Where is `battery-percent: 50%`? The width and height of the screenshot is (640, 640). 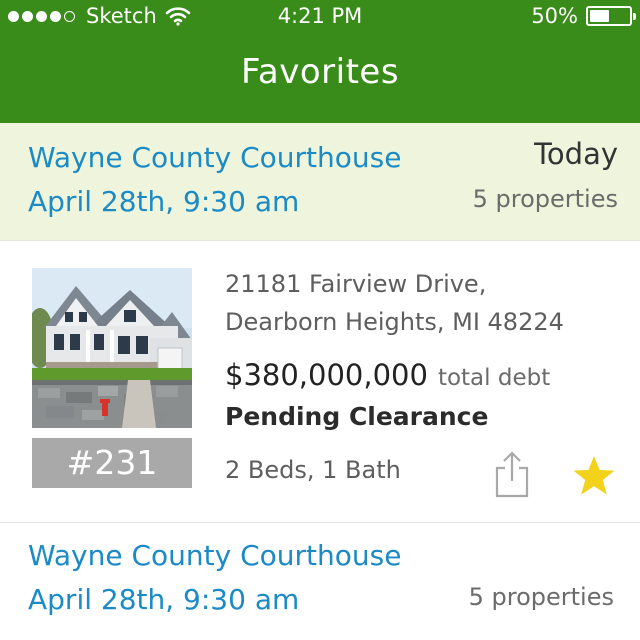
battery-percent: 50% is located at coordinates (554, 16).